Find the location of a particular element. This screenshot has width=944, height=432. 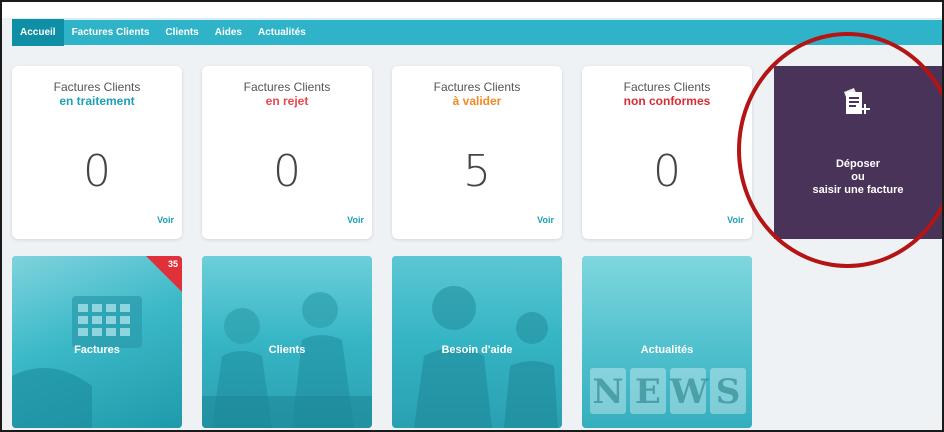

support-team-image is located at coordinates (477, 342).